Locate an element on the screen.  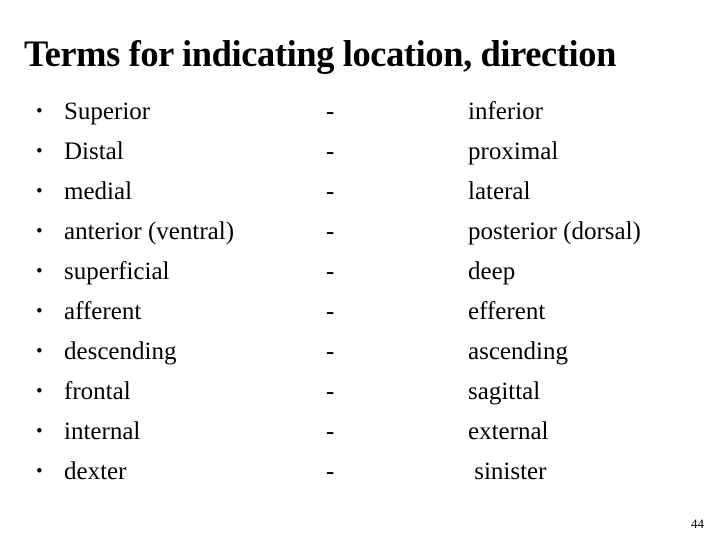
term-right: posterior (dorsal) is located at coordinates (554, 231).